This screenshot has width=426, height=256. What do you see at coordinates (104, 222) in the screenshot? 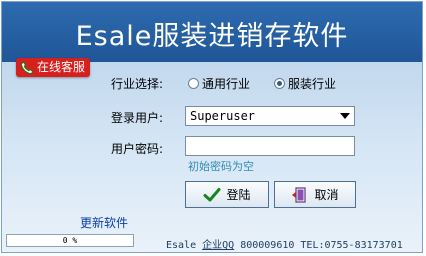
I see `update-software-link: 更新软件` at bounding box center [104, 222].